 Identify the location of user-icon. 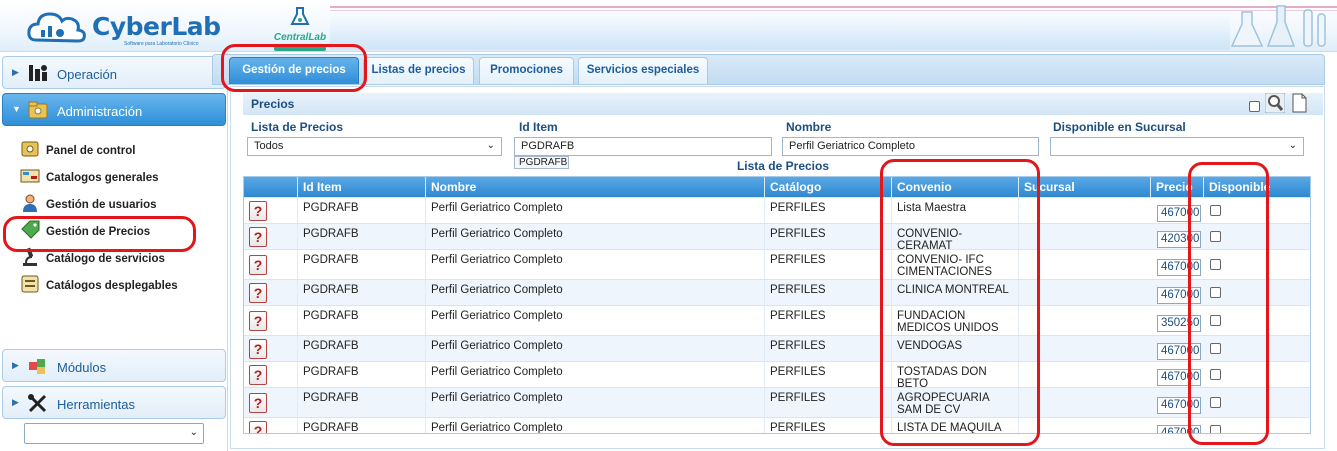
(30, 203).